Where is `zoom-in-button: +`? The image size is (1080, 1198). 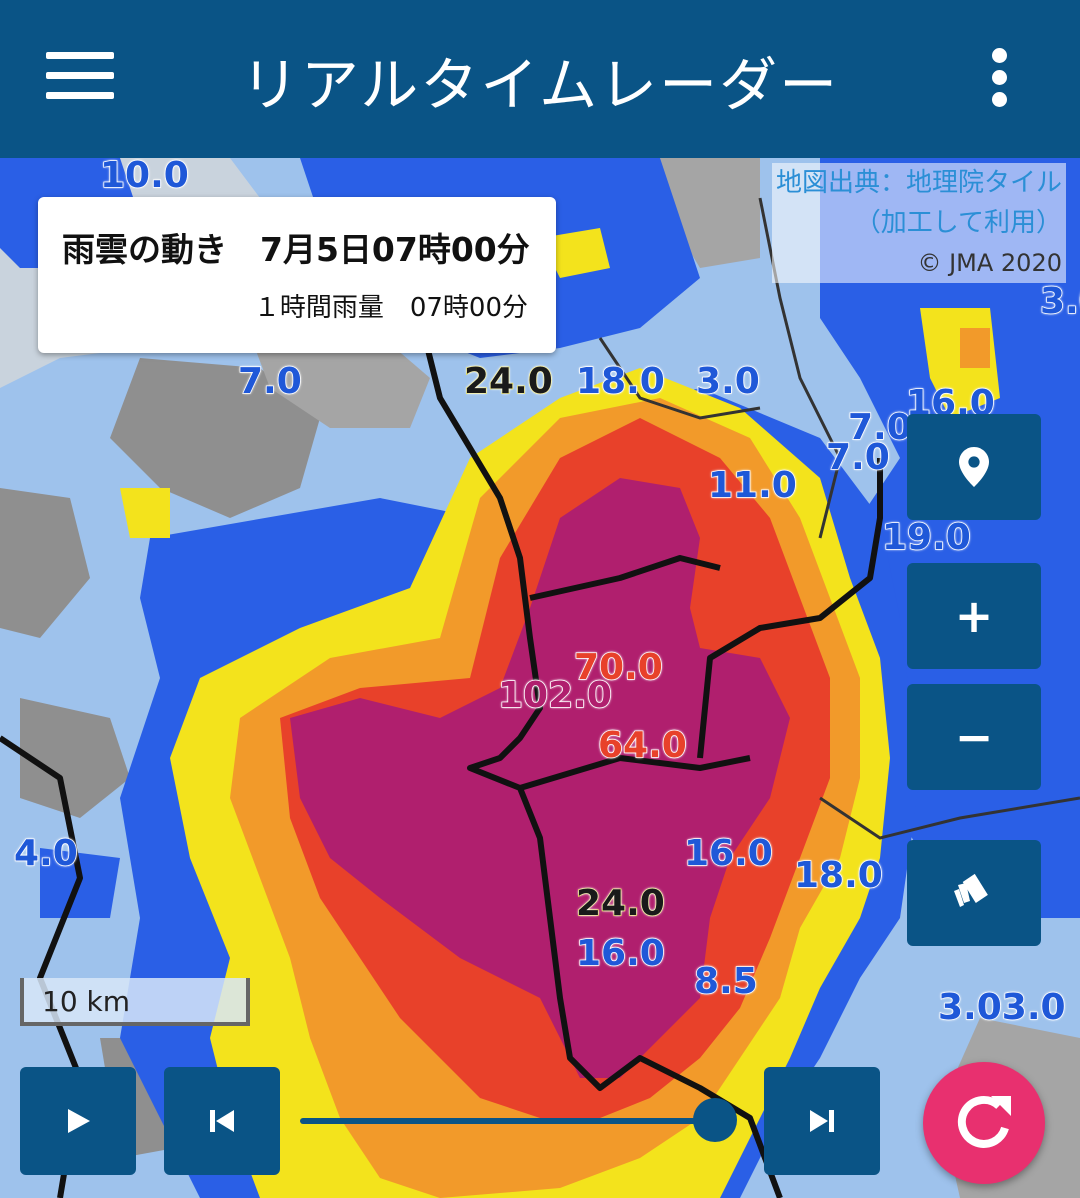 zoom-in-button: + is located at coordinates (974, 616).